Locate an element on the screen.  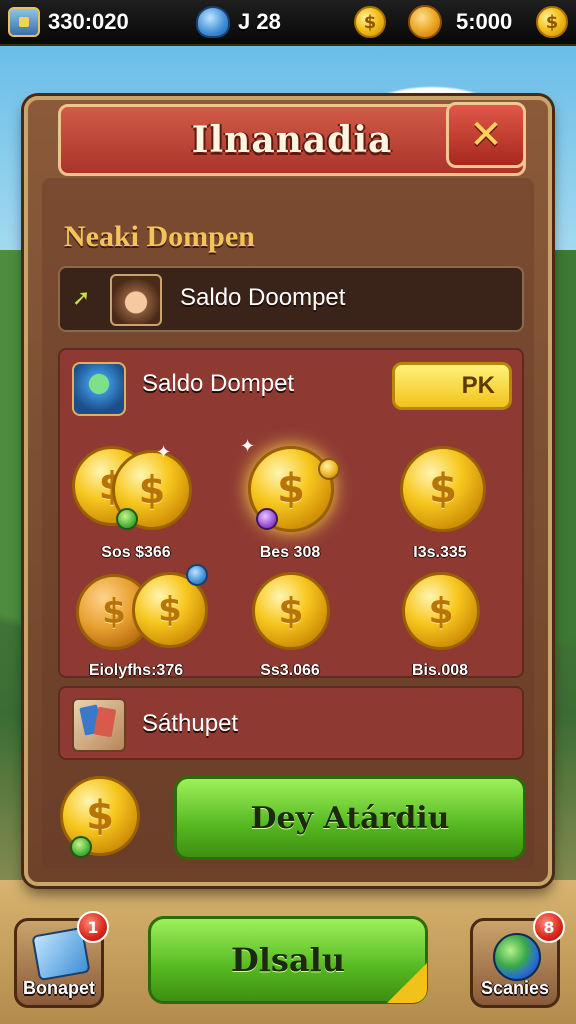
notification-badge: 1 is located at coordinates (93, 927).